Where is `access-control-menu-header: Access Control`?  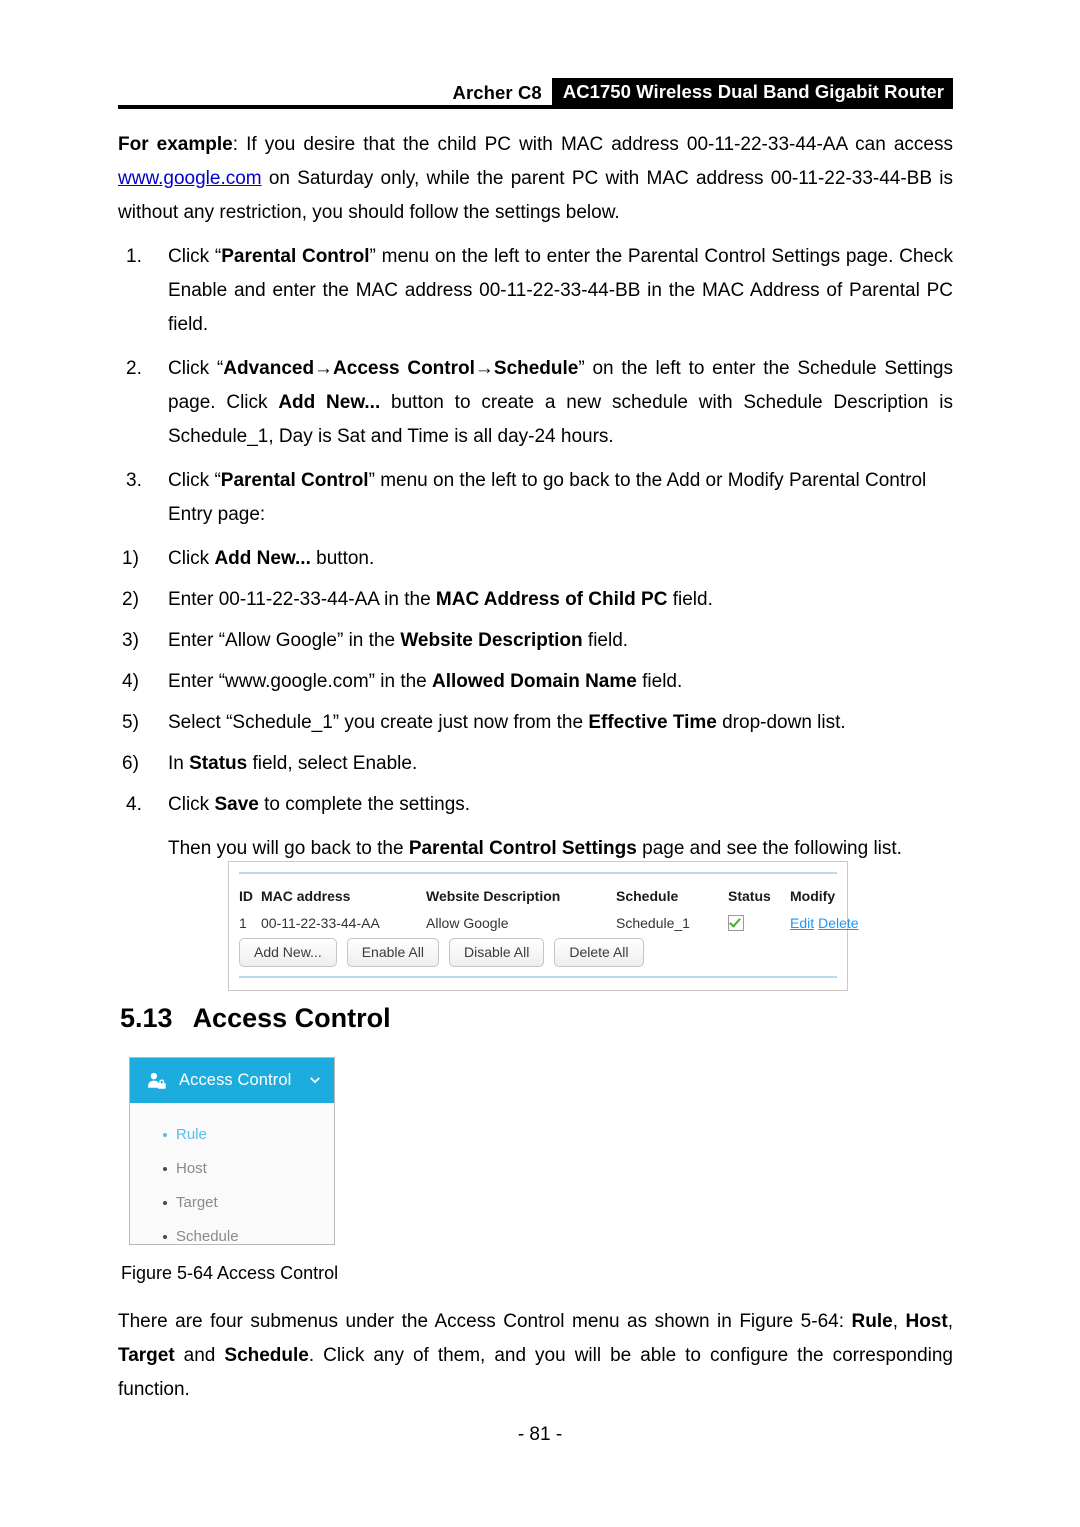 access-control-menu-header: Access Control is located at coordinates (232, 1080).